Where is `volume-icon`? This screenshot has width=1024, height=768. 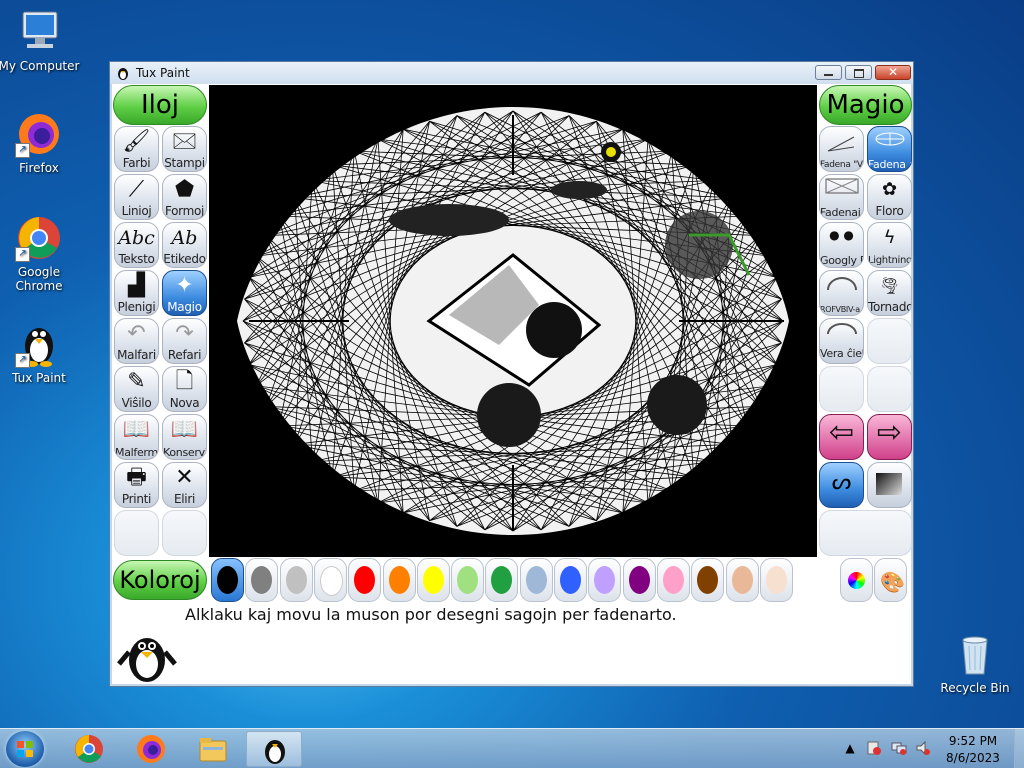
volume-icon is located at coordinates (923, 748).